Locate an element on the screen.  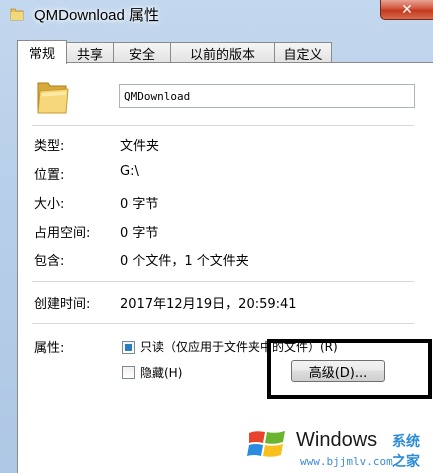
hidden-label: 隐藏(H) is located at coordinates (161, 373).